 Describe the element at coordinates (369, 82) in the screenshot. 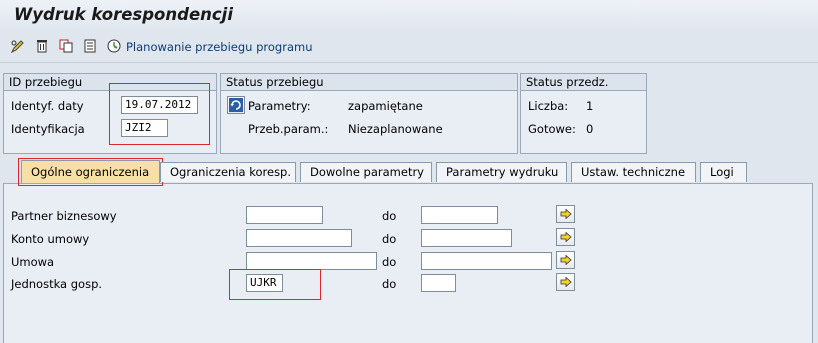

I see `run-status-header: Status przebiegu` at that location.